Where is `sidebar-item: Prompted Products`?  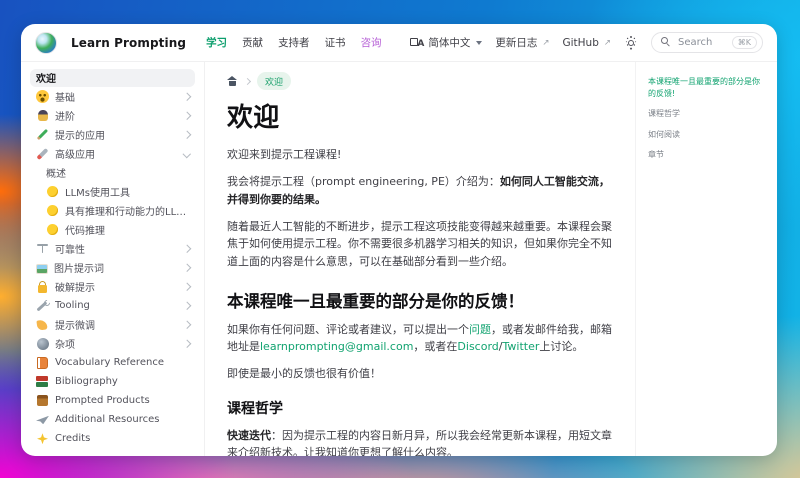 sidebar-item: Prompted Products is located at coordinates (112, 401).